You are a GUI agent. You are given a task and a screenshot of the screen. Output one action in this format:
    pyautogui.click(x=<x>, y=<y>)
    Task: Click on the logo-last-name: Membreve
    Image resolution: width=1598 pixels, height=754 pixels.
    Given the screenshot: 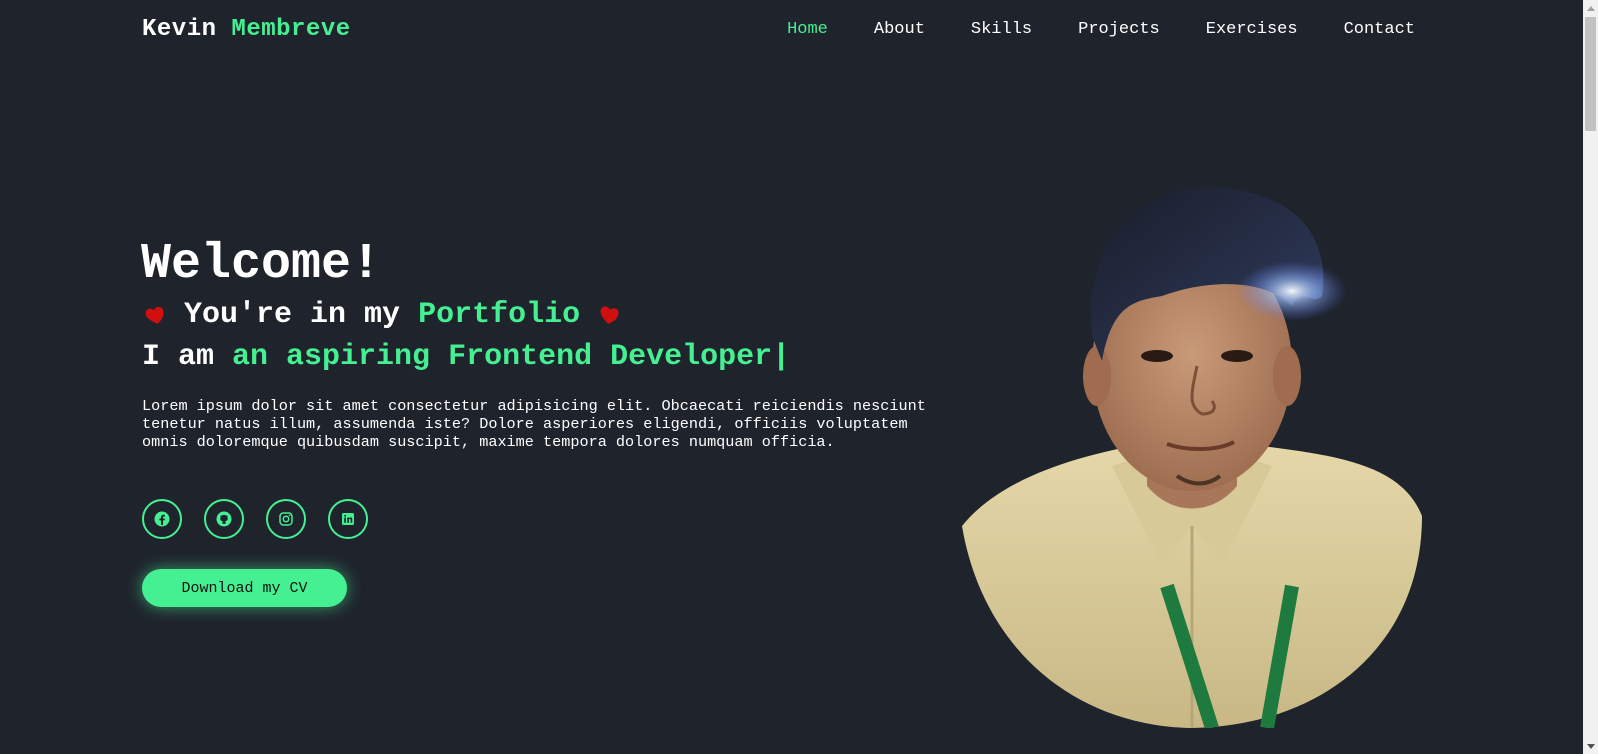 What is the action you would take?
    pyautogui.click(x=291, y=29)
    